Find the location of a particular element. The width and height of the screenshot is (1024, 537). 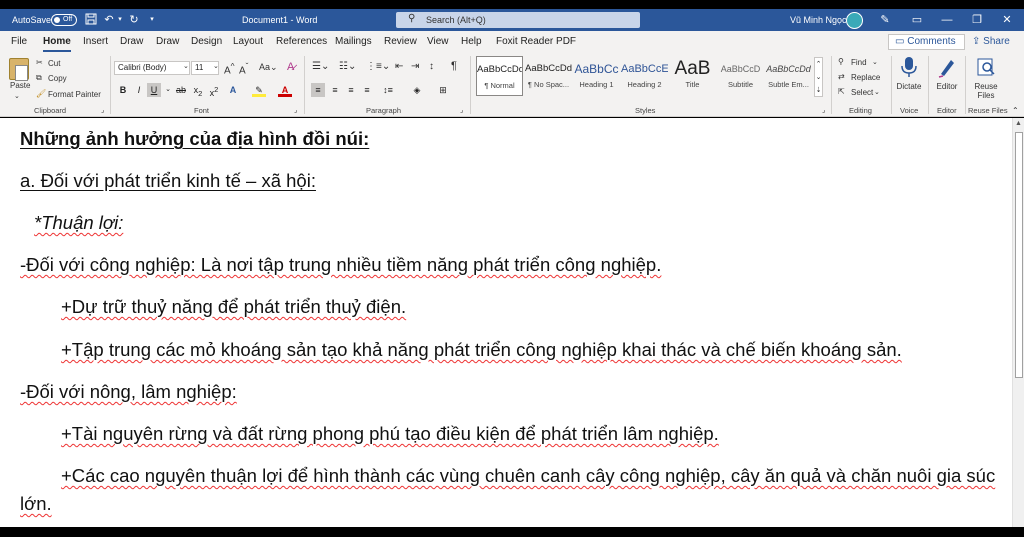

find-button: Find is located at coordinates (859, 62).